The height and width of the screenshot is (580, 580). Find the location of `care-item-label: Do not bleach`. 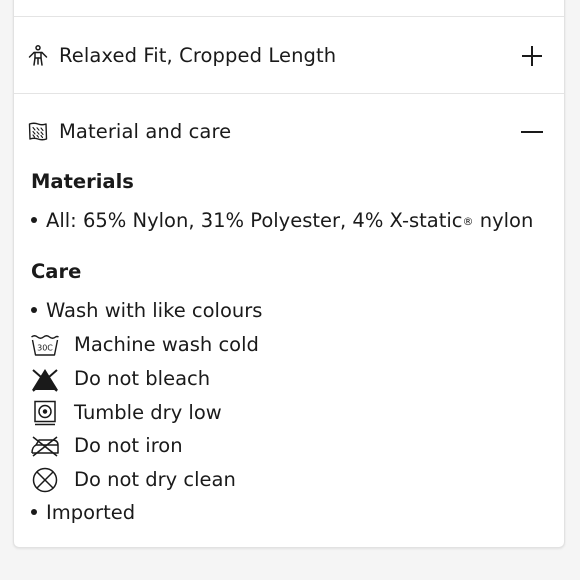

care-item-label: Do not bleach is located at coordinates (142, 378).